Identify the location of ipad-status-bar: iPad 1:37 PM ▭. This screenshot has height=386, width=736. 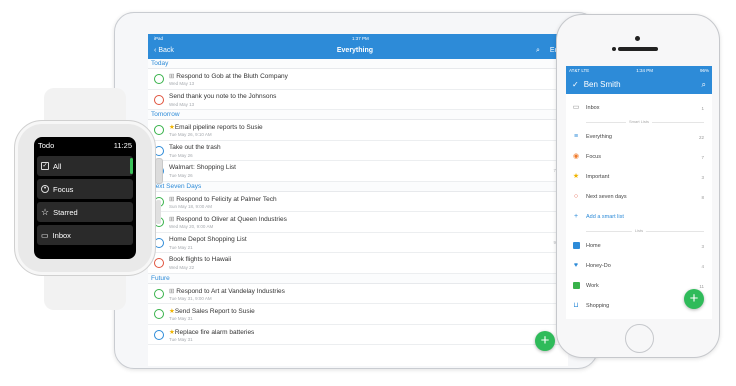
(358, 38).